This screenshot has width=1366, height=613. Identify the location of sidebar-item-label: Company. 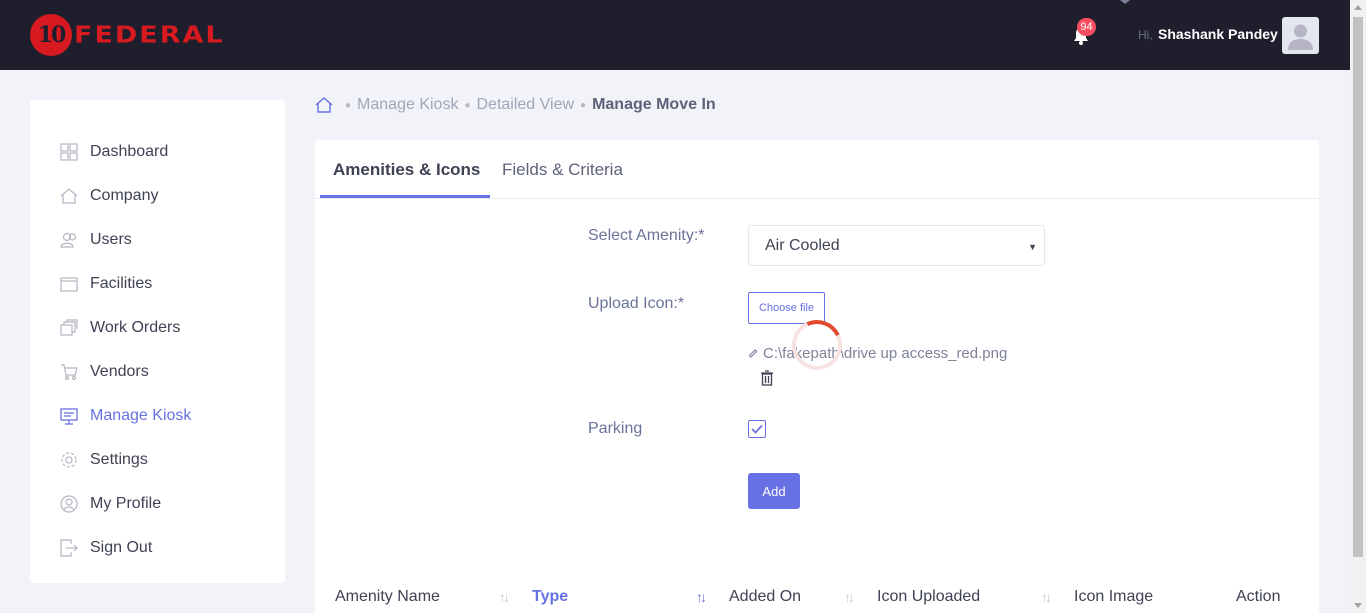
(124, 195).